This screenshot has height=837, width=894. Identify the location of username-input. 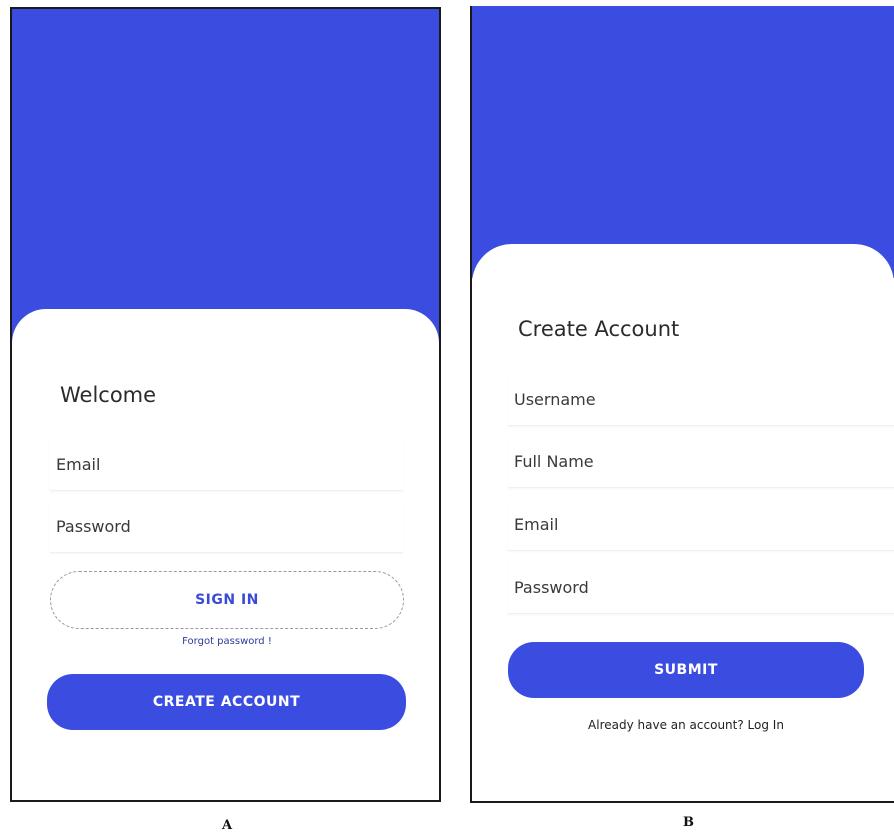
(701, 399).